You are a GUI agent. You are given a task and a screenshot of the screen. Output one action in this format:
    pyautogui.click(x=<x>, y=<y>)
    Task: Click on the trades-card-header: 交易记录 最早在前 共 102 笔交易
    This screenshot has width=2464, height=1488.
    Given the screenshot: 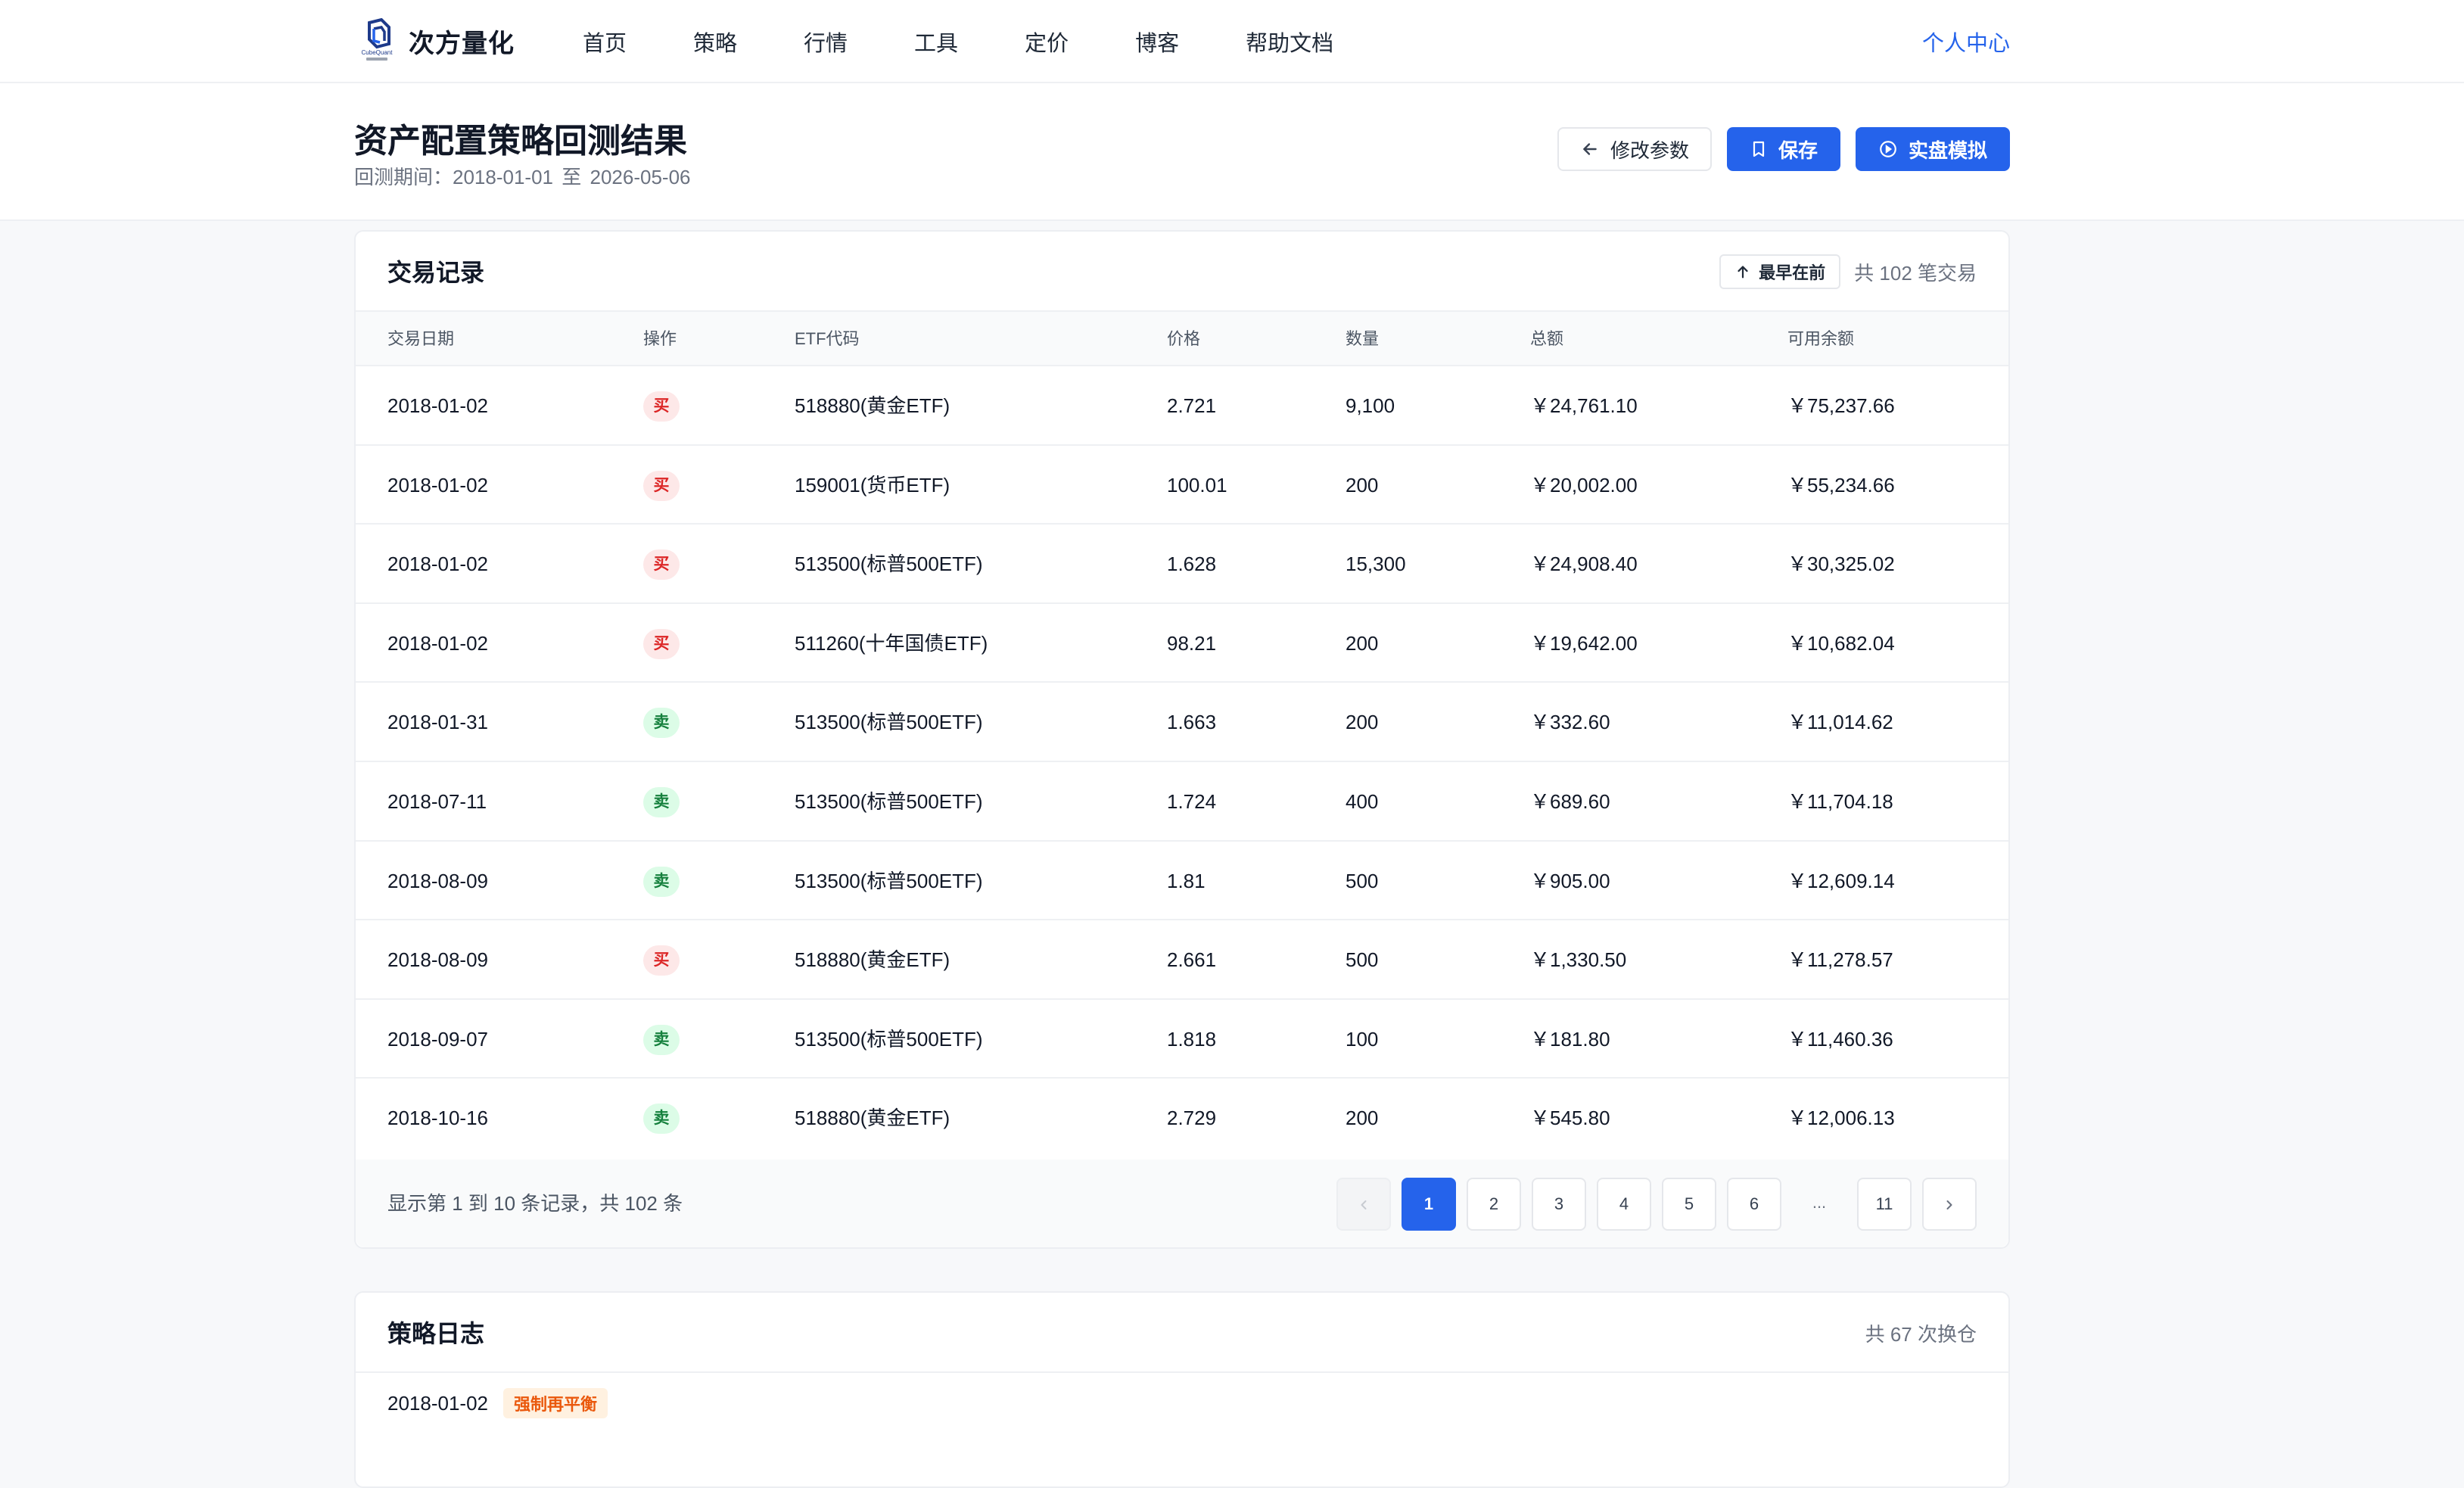 What is the action you would take?
    pyautogui.click(x=1182, y=272)
    